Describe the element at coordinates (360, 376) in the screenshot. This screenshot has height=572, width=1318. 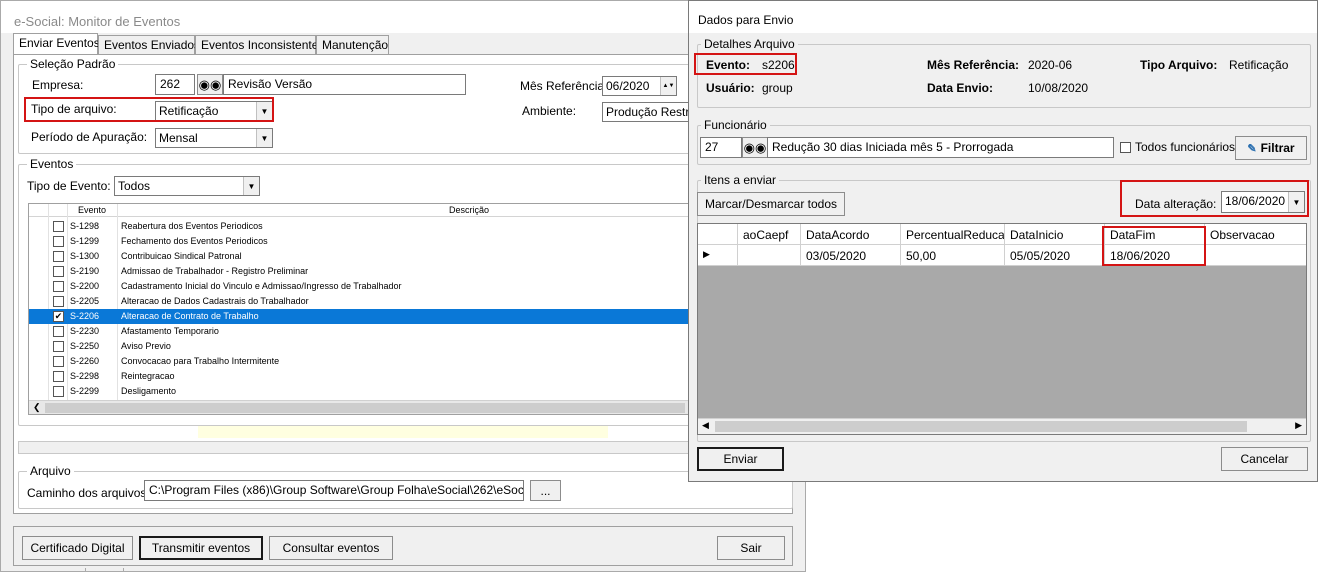
I see `event-row: S-2298 Reintegracao` at that location.